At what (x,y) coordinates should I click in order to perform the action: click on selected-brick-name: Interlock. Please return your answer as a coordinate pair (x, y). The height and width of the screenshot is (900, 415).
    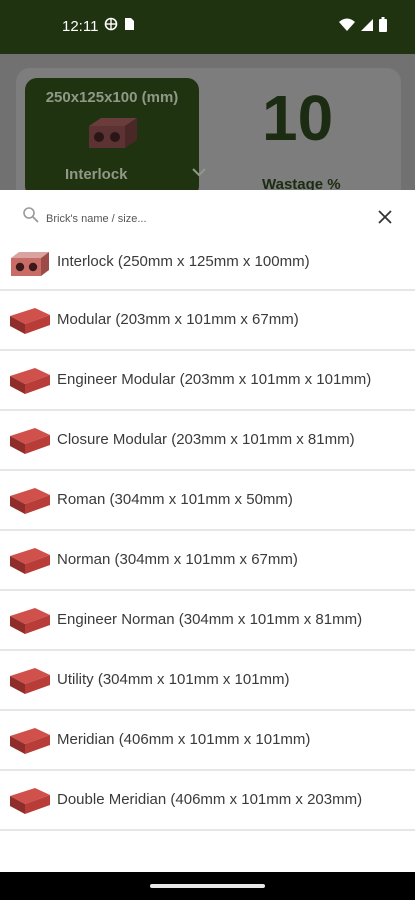
    Looking at the image, I should click on (96, 174).